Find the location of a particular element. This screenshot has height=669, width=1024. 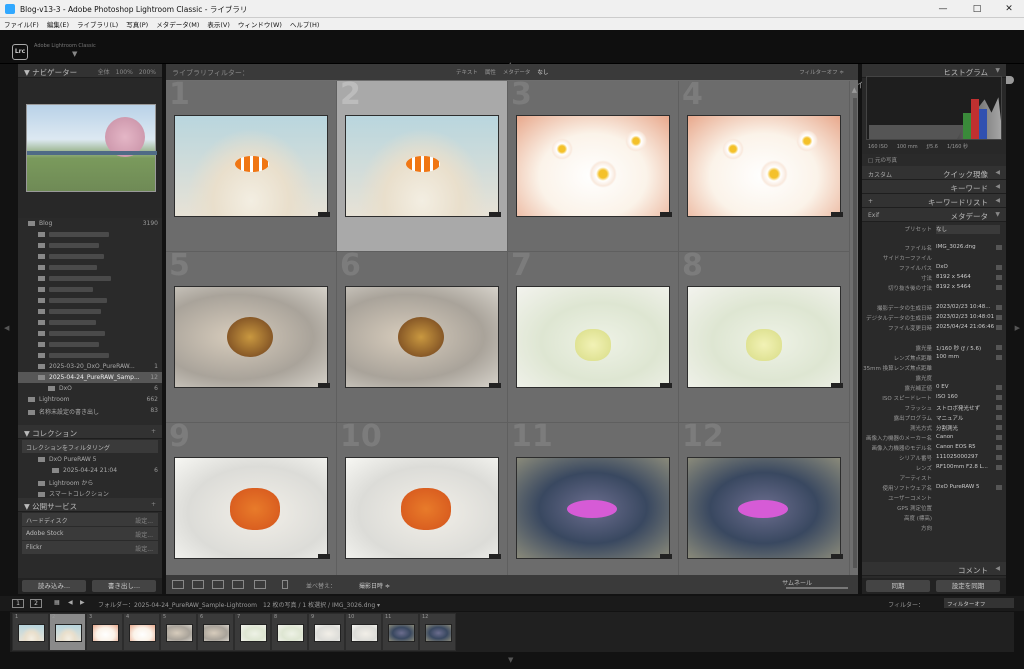

grid-cell: 2 is located at coordinates (422, 164).